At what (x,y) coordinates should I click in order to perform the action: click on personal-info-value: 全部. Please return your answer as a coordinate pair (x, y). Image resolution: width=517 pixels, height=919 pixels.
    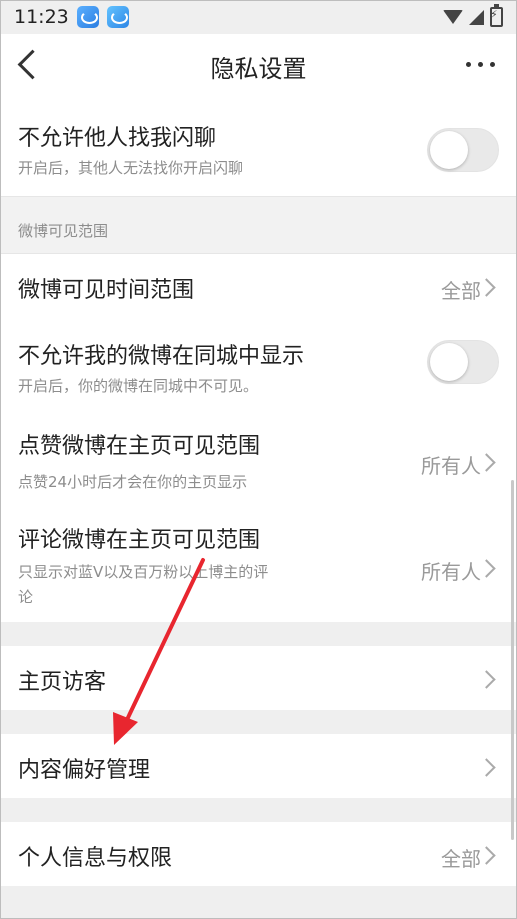
    Looking at the image, I should click on (461, 859).